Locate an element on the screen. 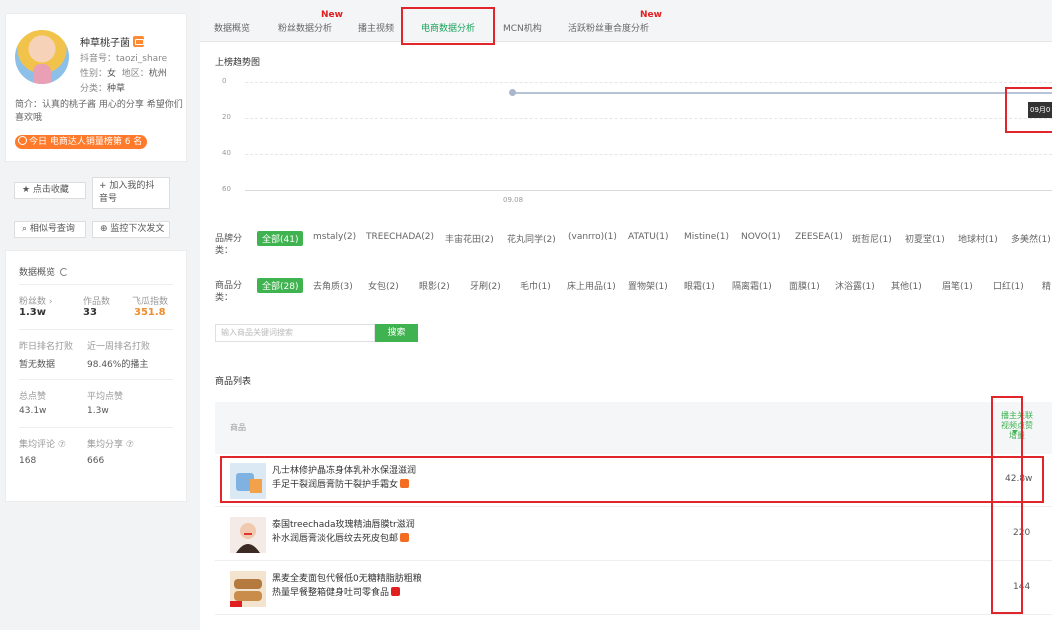 The width and height of the screenshot is (1052, 630). rank-badge: 今日 电商达人销量榜第 6 名 is located at coordinates (81, 142).